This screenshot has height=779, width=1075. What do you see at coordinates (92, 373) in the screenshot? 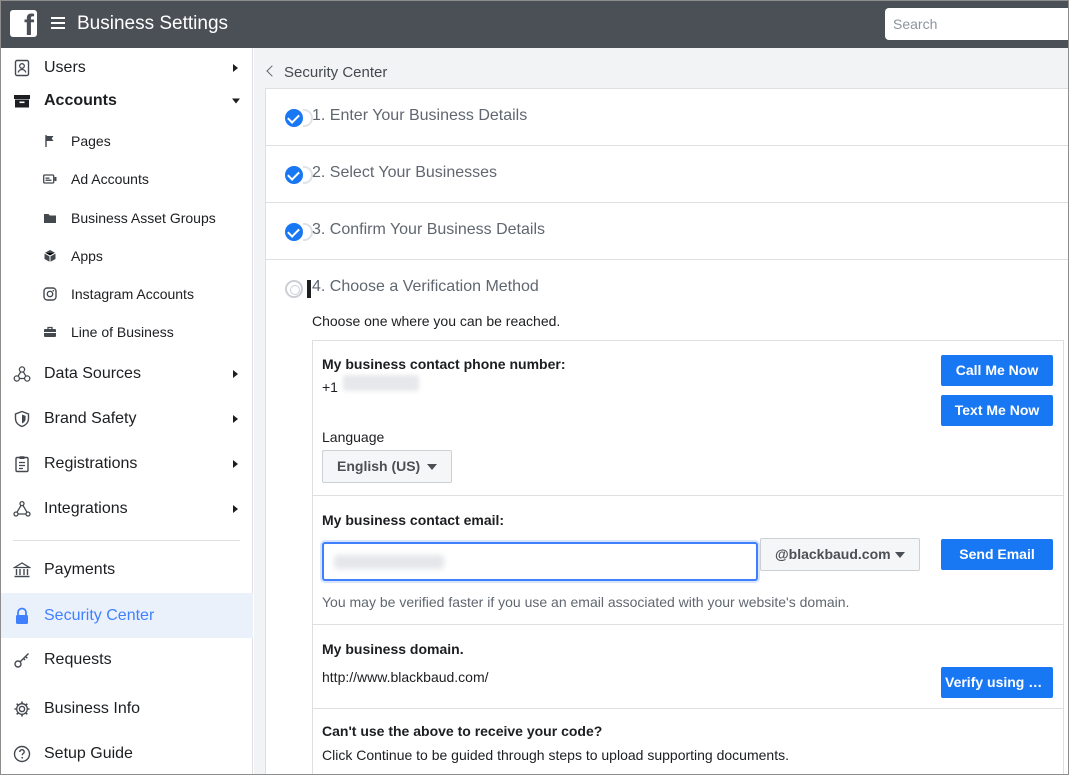
I see `sidebar-item-label: Data Sources` at bounding box center [92, 373].